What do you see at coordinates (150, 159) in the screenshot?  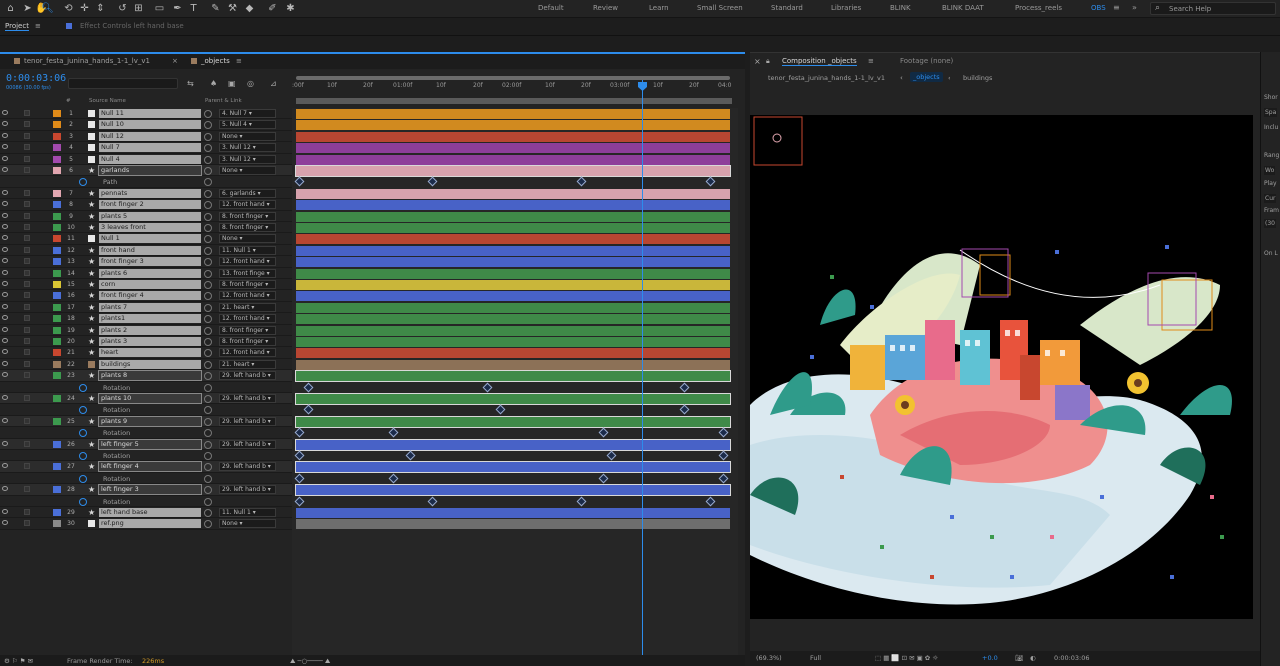 I see `layer-name: Null 4` at bounding box center [150, 159].